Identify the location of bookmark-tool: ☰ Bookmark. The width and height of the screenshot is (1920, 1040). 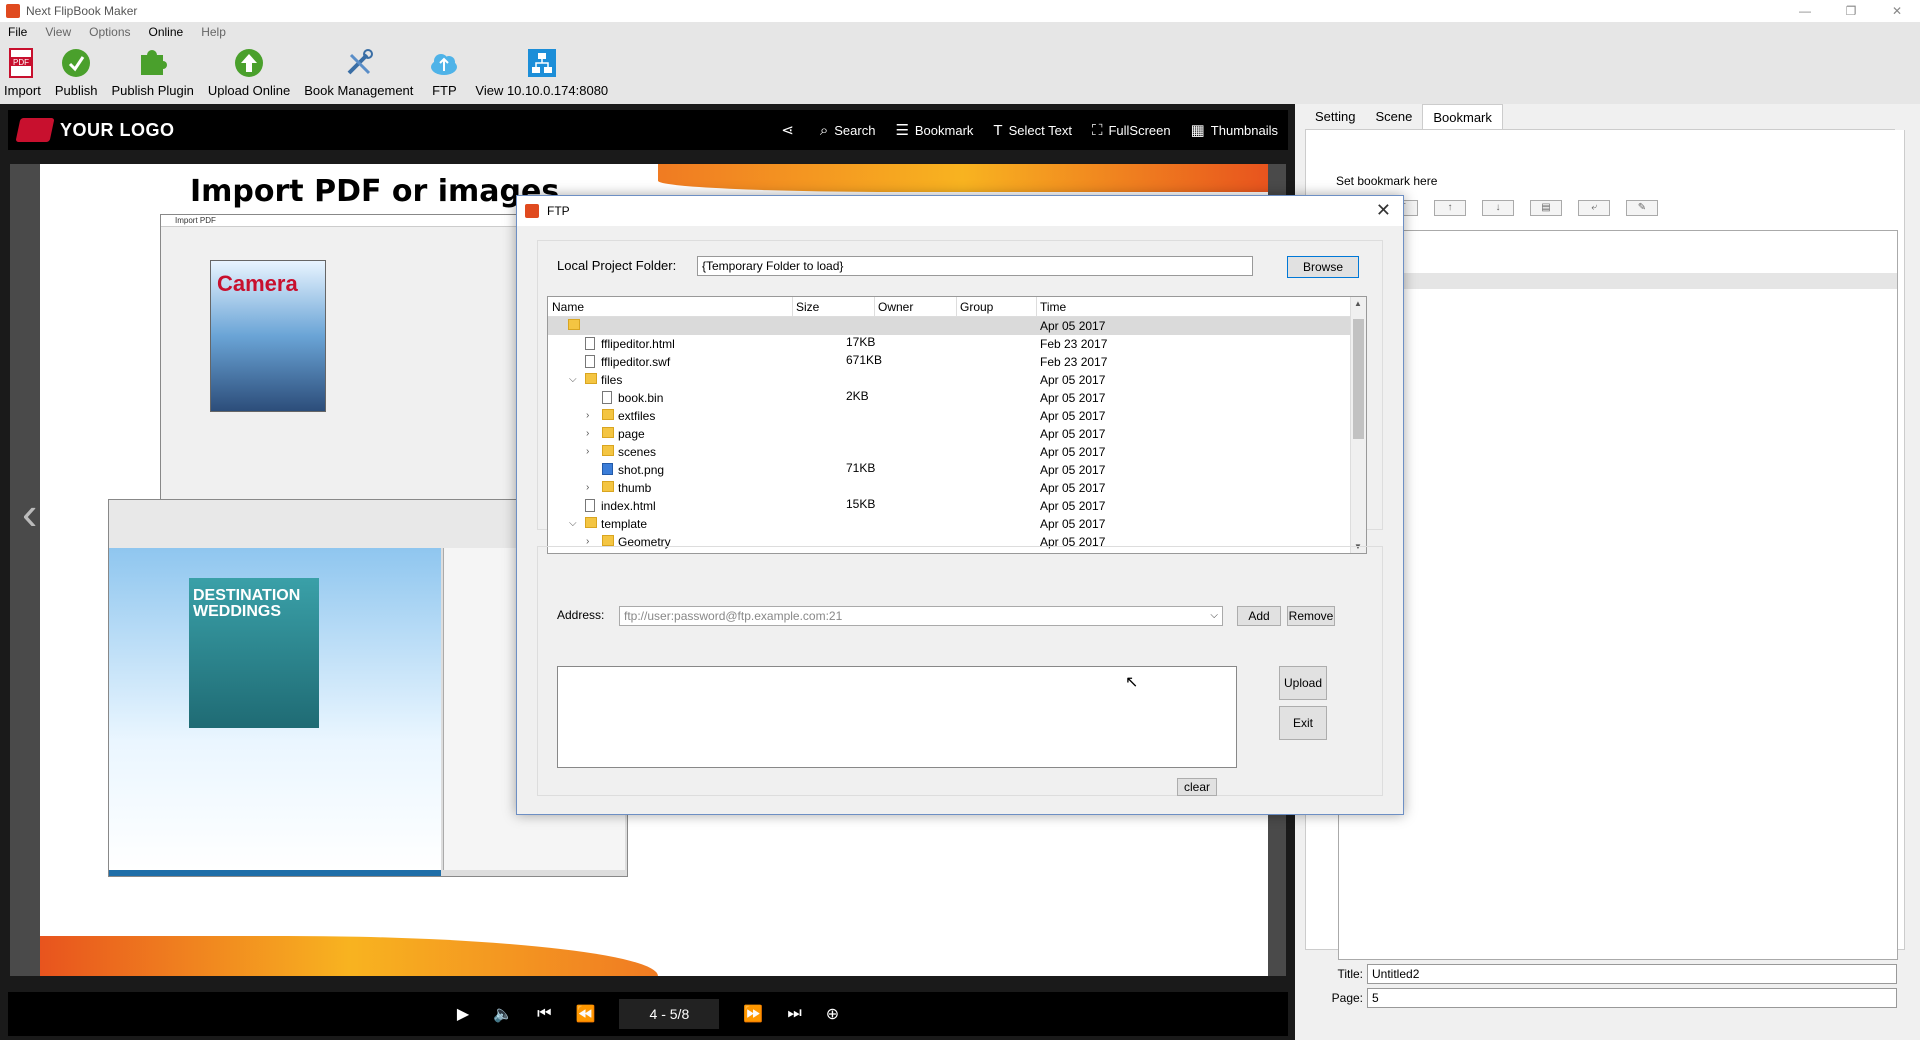
(934, 130).